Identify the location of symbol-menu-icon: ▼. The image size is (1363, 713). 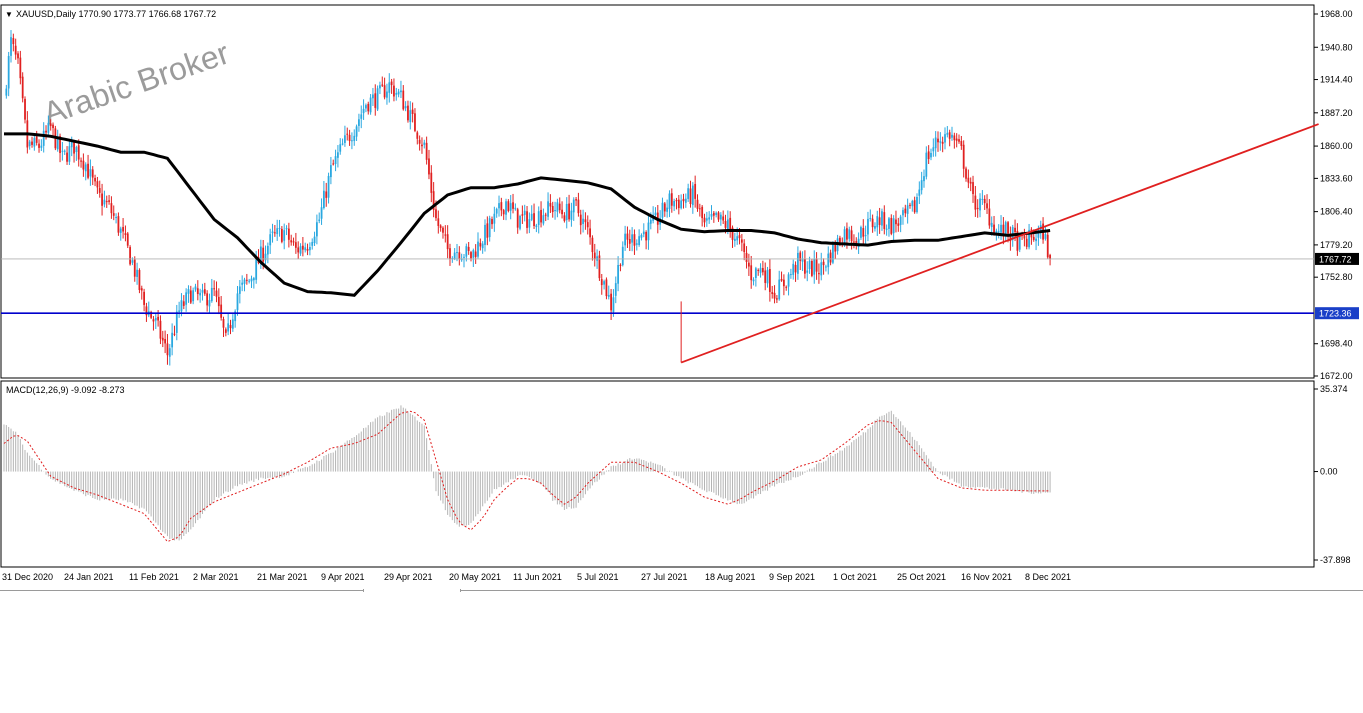
(9, 14).